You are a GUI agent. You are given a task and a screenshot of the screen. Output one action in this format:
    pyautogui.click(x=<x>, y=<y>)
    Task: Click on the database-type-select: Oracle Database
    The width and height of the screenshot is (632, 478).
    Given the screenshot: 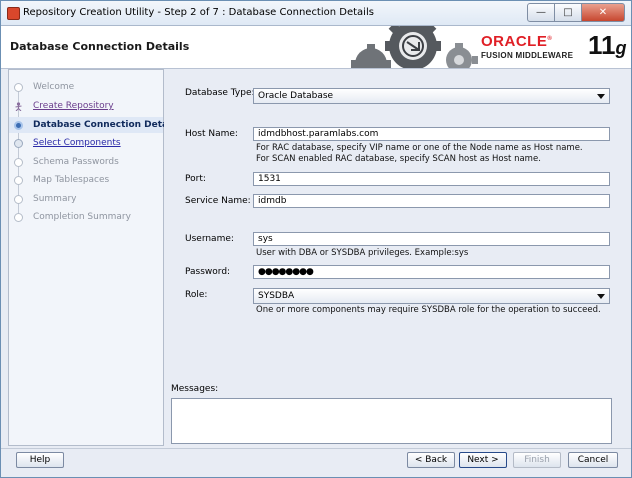 What is the action you would take?
    pyautogui.click(x=431, y=96)
    